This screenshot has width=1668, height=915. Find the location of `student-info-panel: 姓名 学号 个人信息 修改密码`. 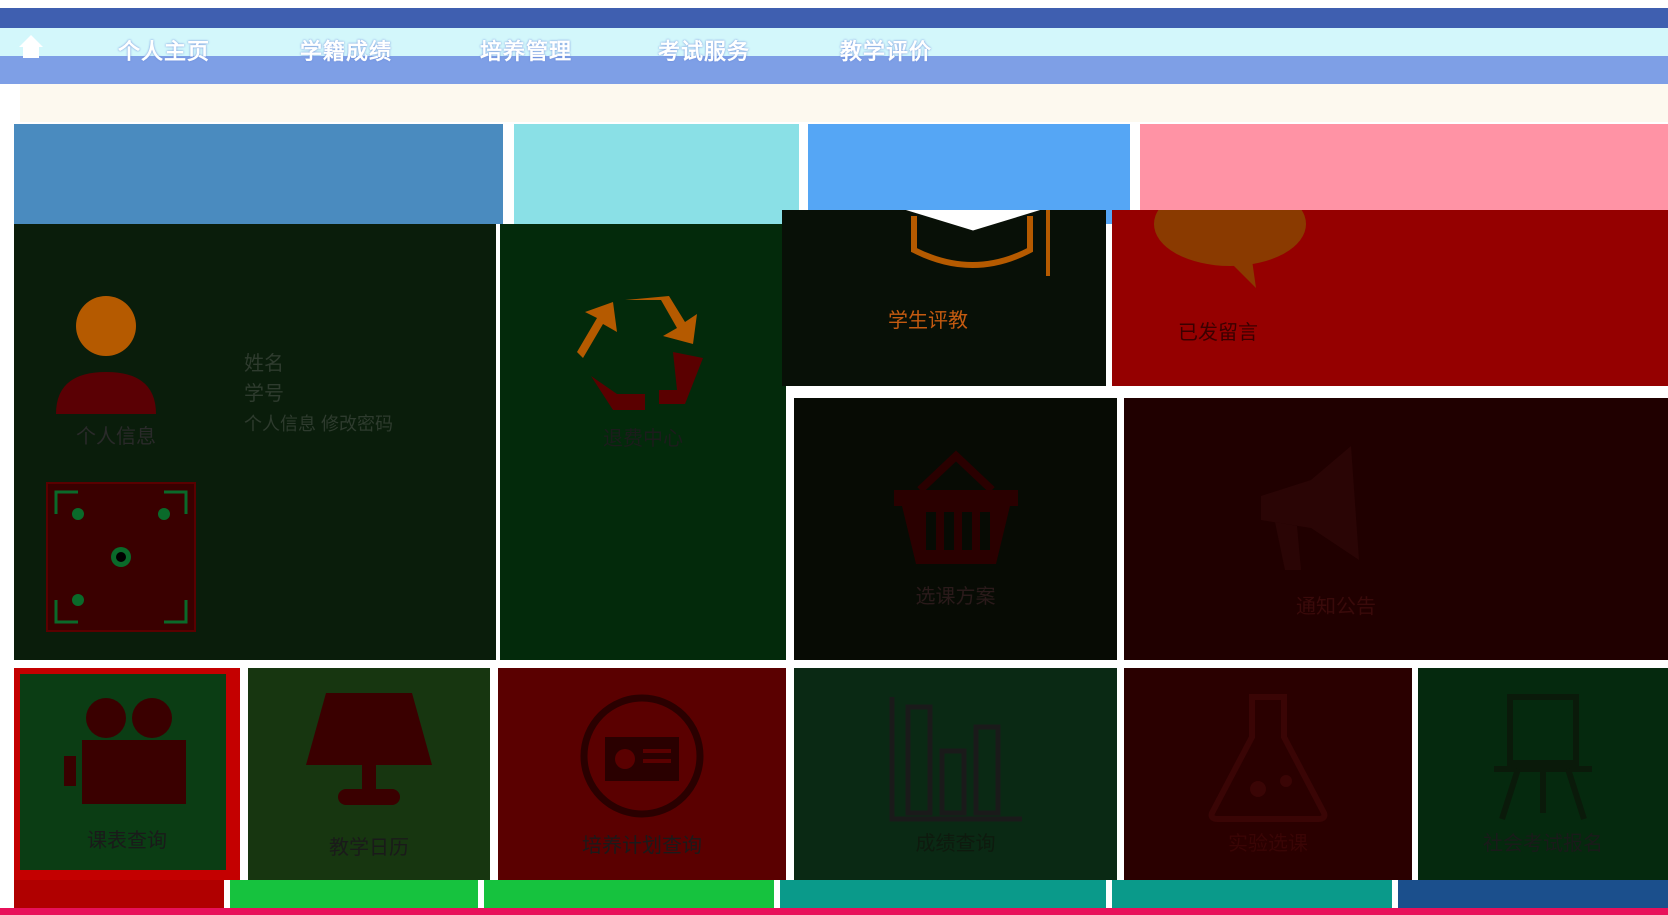

student-info-panel: 姓名 学号 个人信息 修改密码 is located at coordinates (318, 394).